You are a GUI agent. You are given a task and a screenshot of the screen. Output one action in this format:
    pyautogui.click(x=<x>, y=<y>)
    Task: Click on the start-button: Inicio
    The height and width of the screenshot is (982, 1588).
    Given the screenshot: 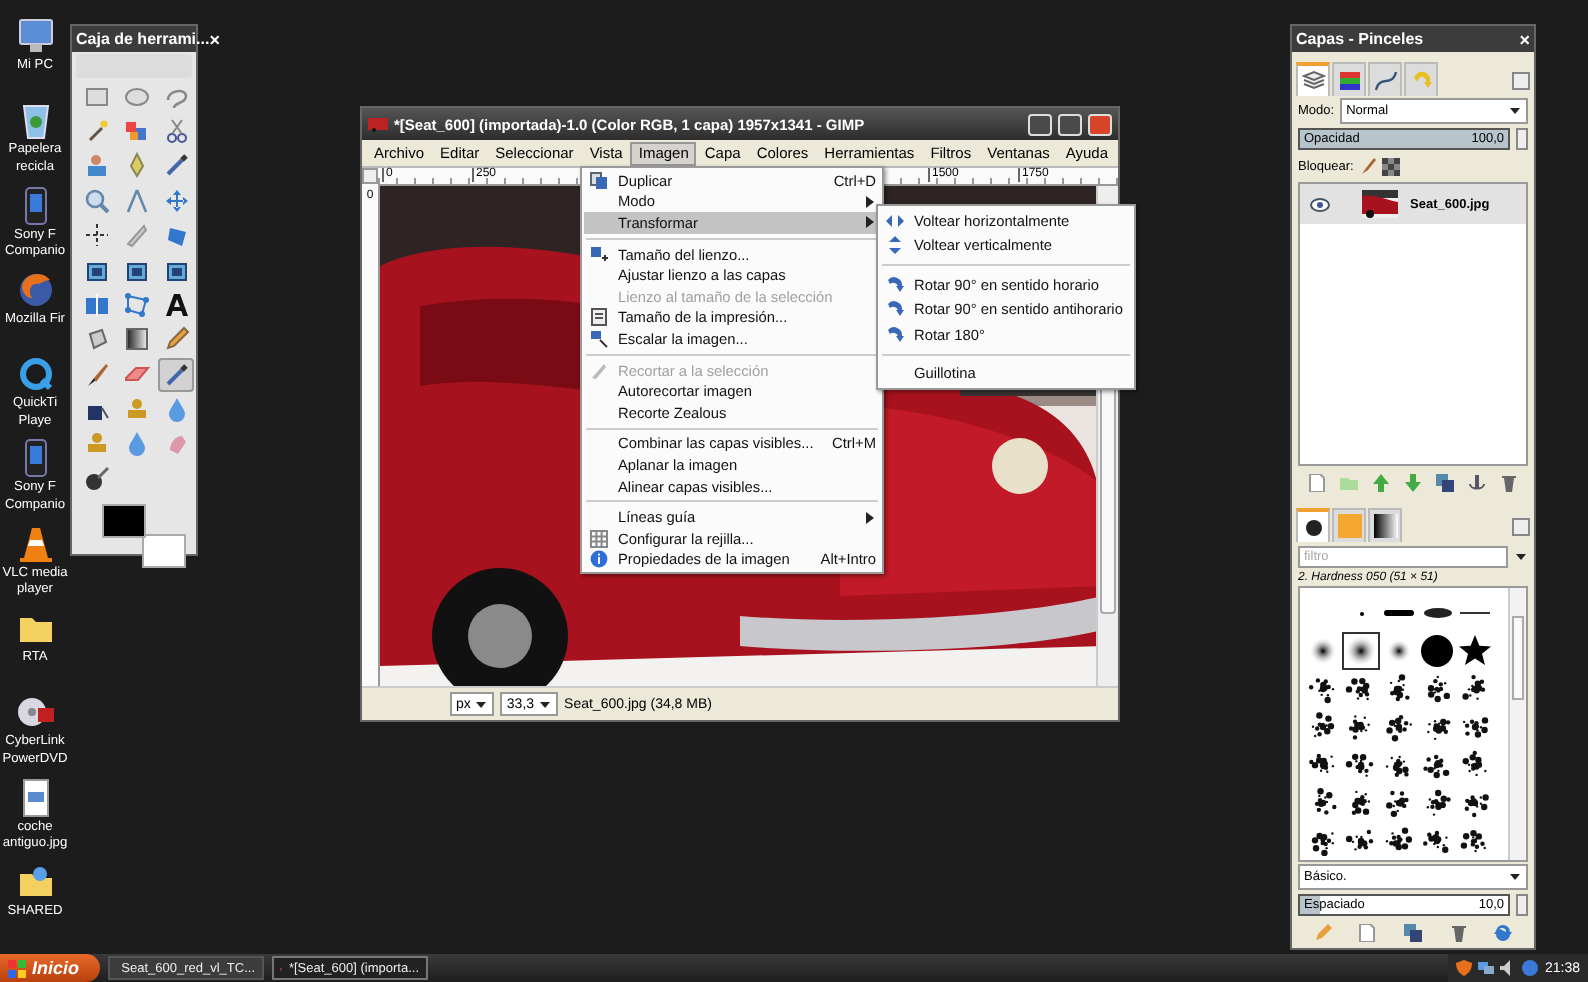 What is the action you would take?
    pyautogui.click(x=50, y=968)
    